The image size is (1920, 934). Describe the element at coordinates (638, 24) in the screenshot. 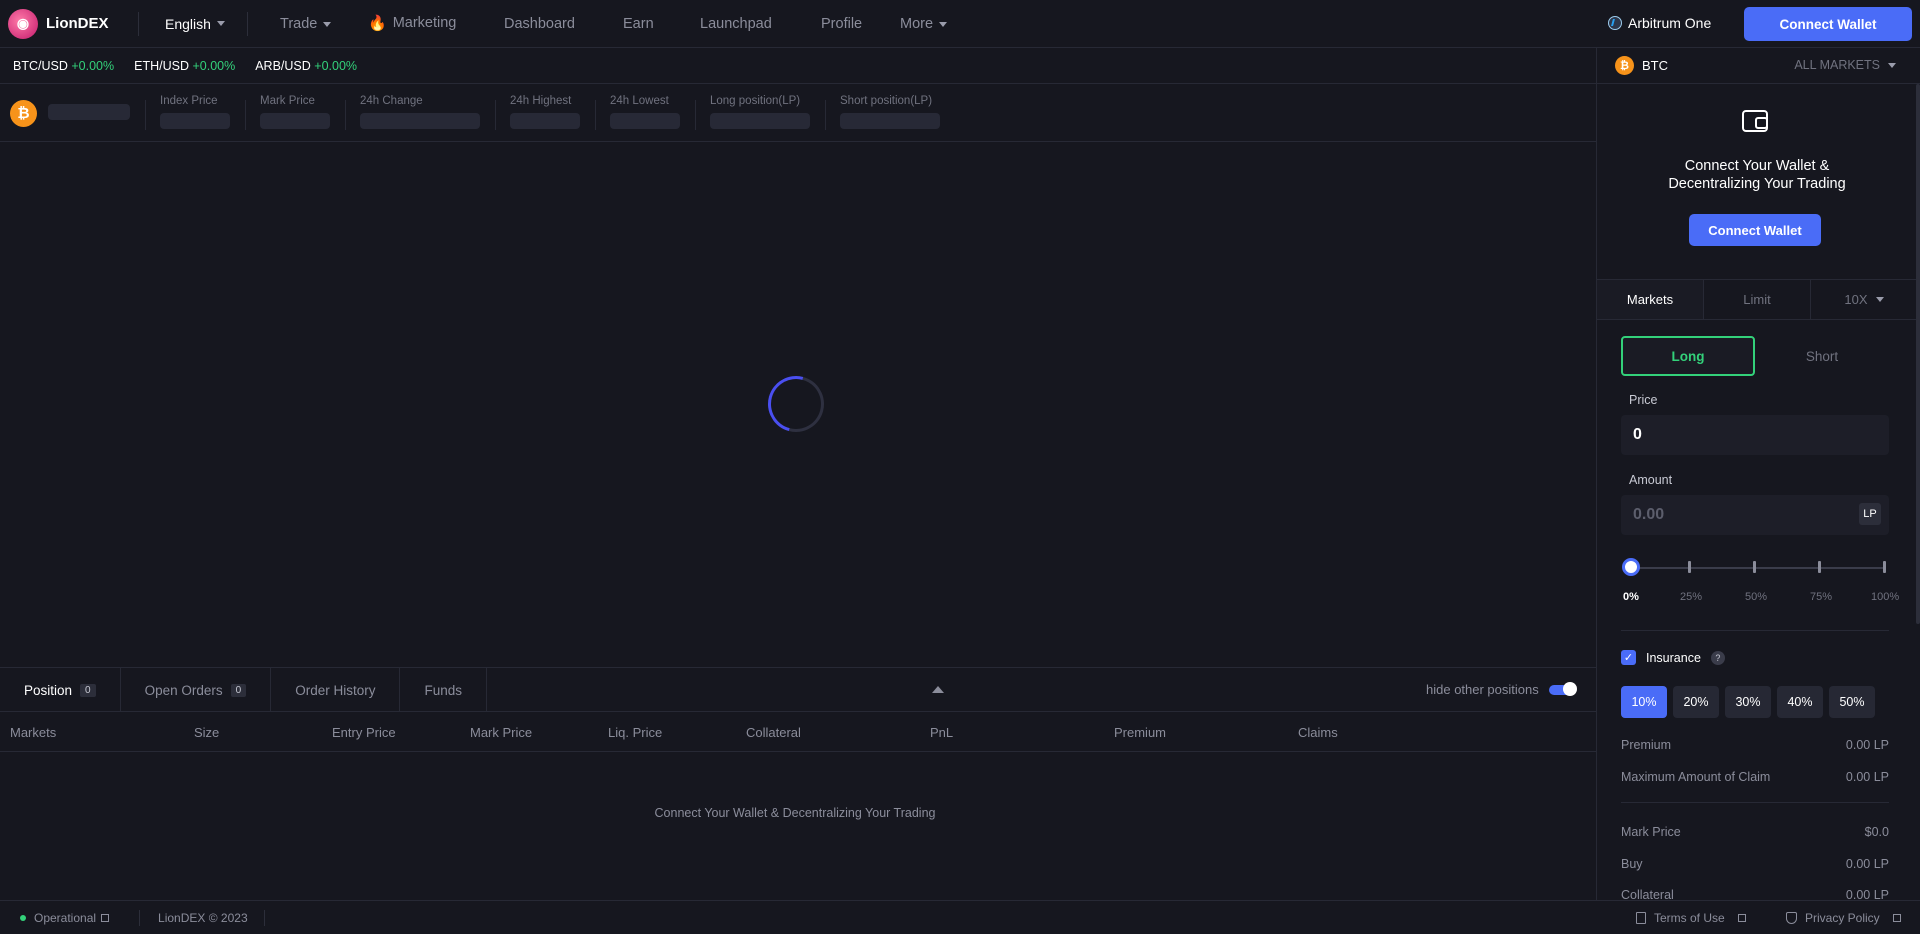

I see `nav-item-earn: Earn` at that location.